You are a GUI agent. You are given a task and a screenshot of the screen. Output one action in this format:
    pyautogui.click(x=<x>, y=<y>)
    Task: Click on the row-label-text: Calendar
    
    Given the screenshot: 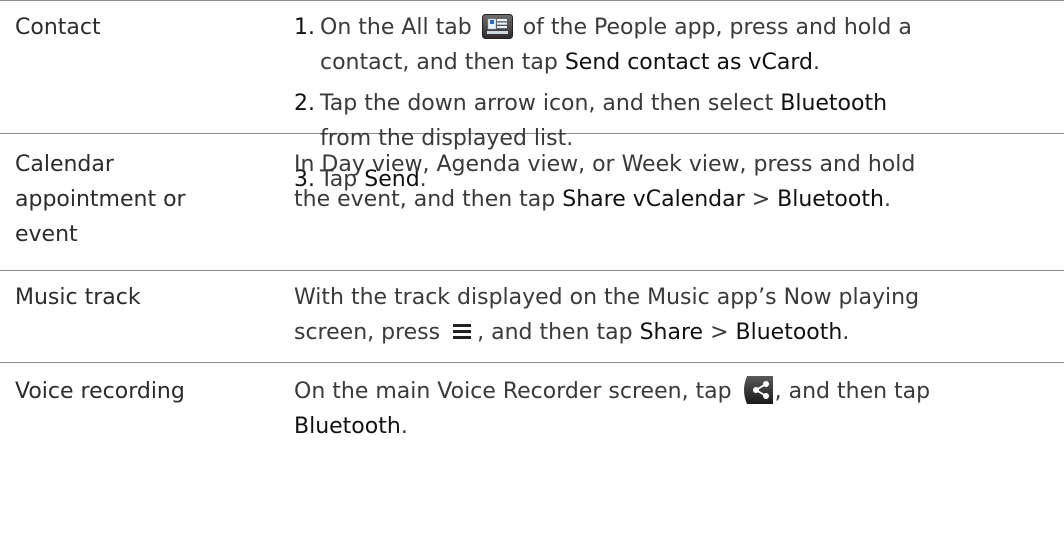 What is the action you would take?
    pyautogui.click(x=64, y=164)
    